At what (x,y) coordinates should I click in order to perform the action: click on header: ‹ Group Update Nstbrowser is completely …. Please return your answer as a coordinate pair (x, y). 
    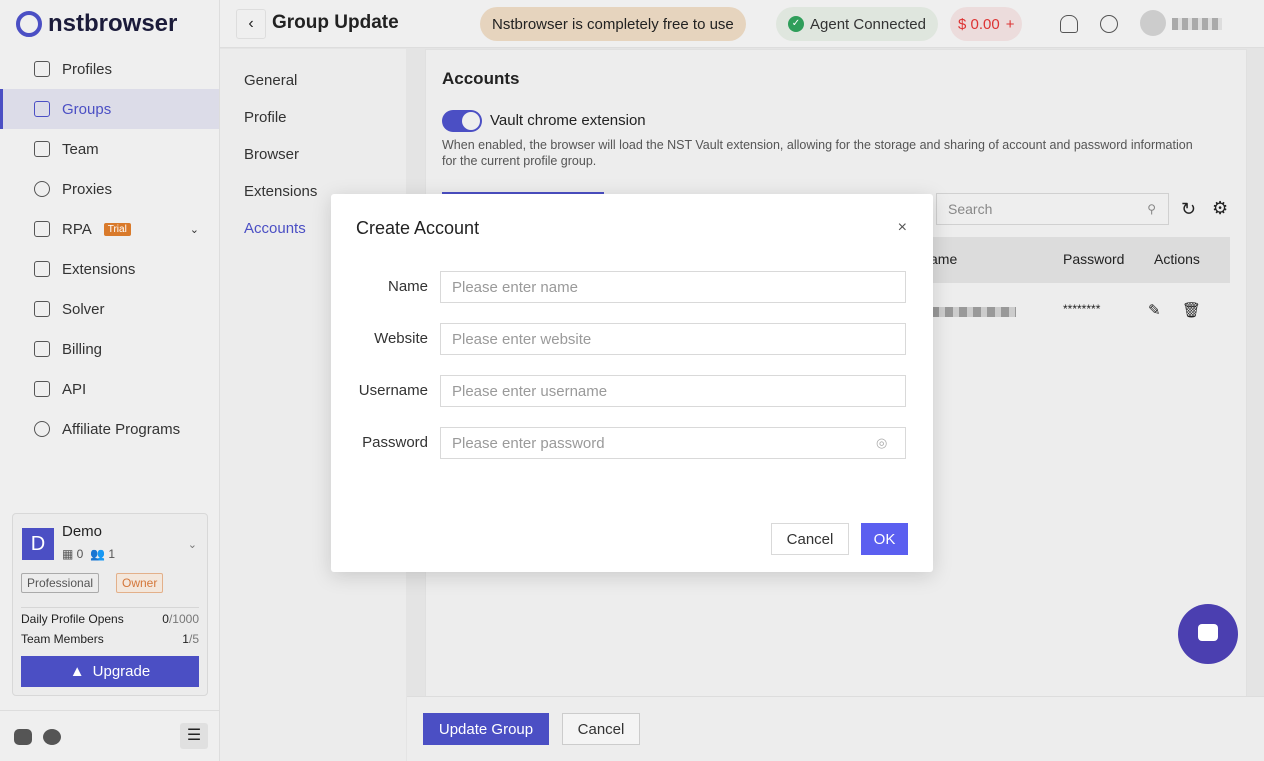
    Looking at the image, I should click on (742, 24).